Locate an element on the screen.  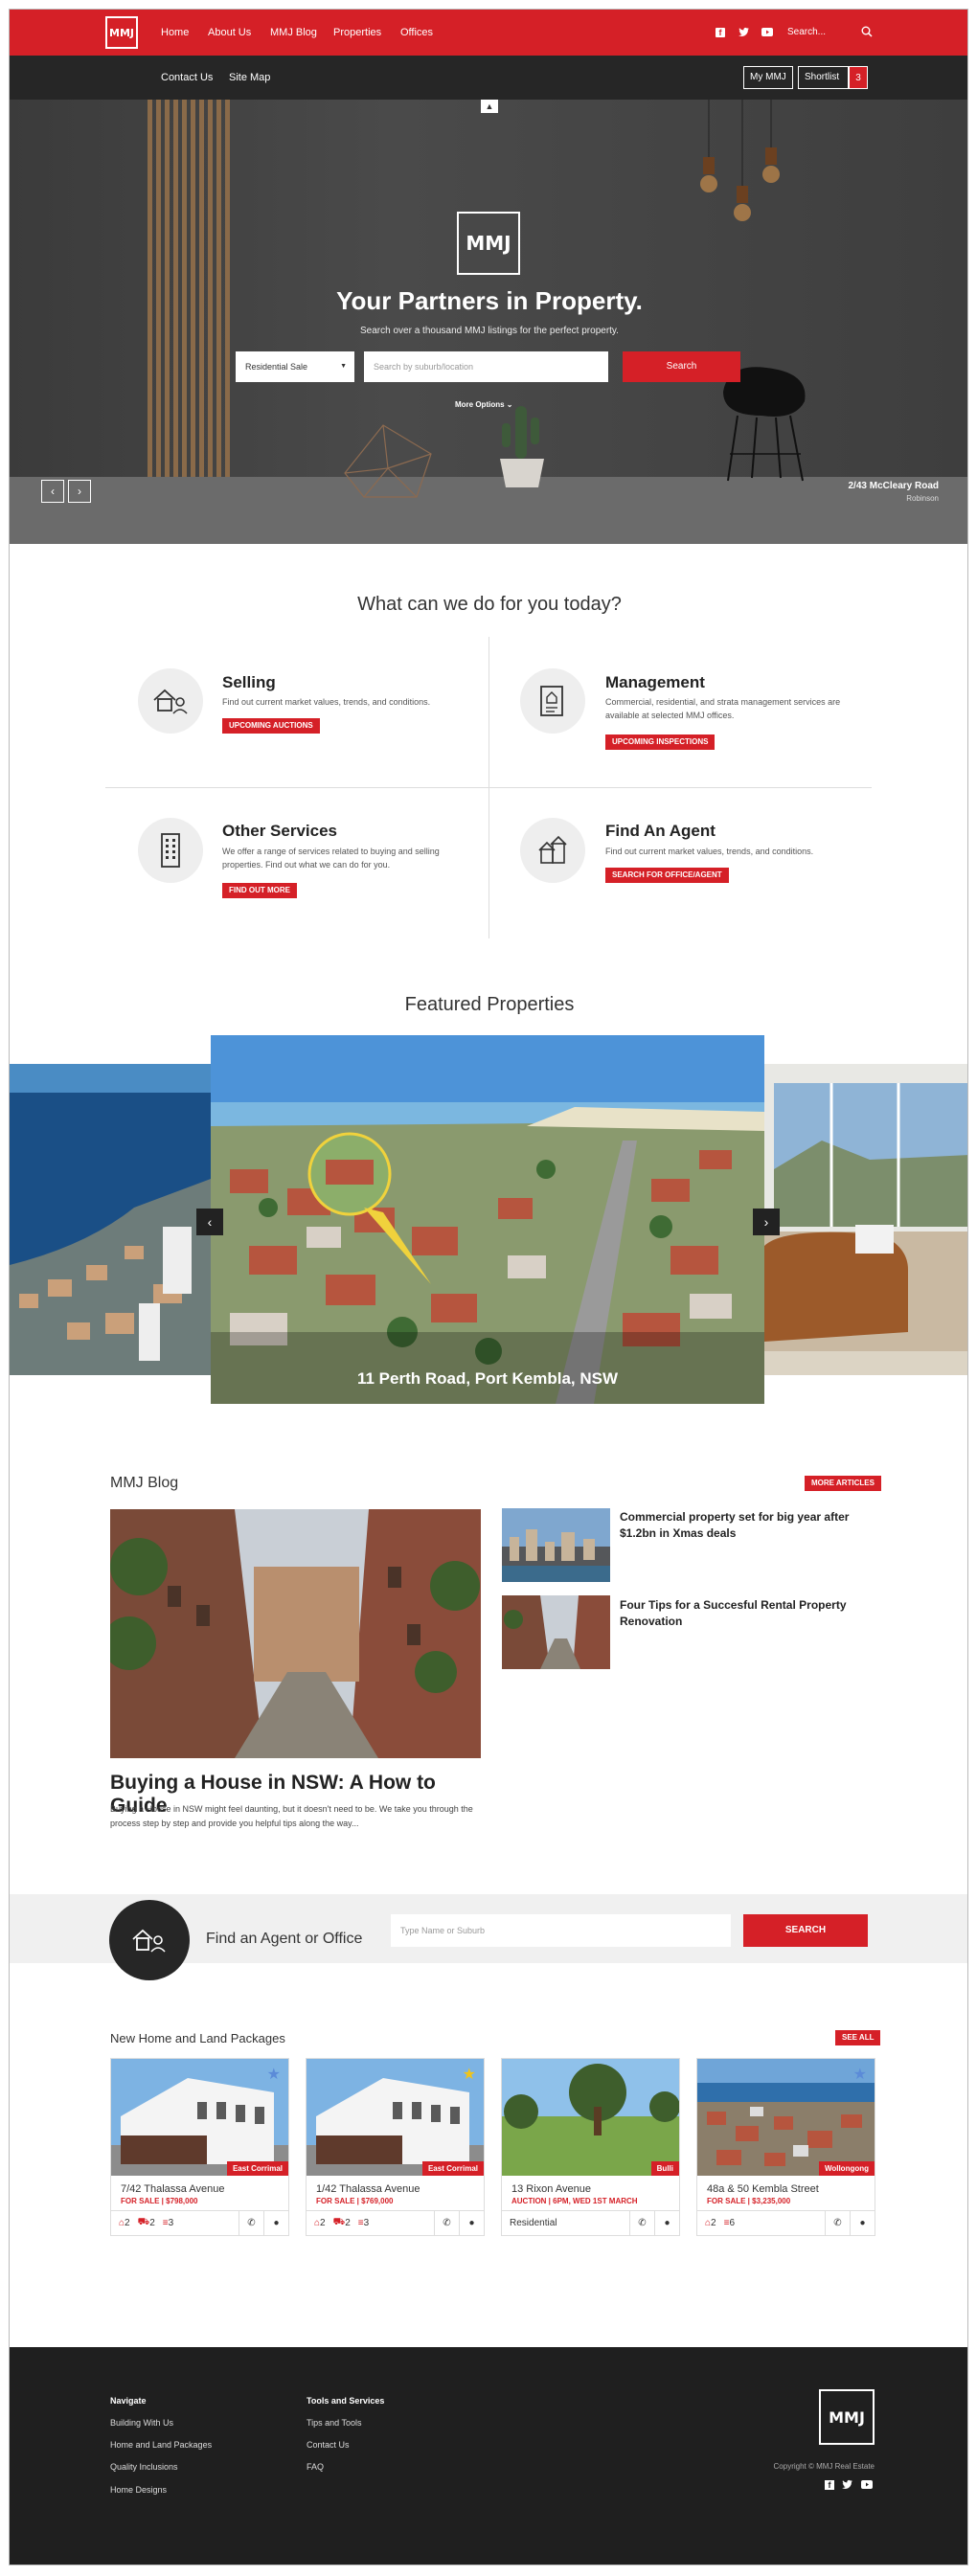
package-image: East Corrimal ★ is located at coordinates (395, 2117).